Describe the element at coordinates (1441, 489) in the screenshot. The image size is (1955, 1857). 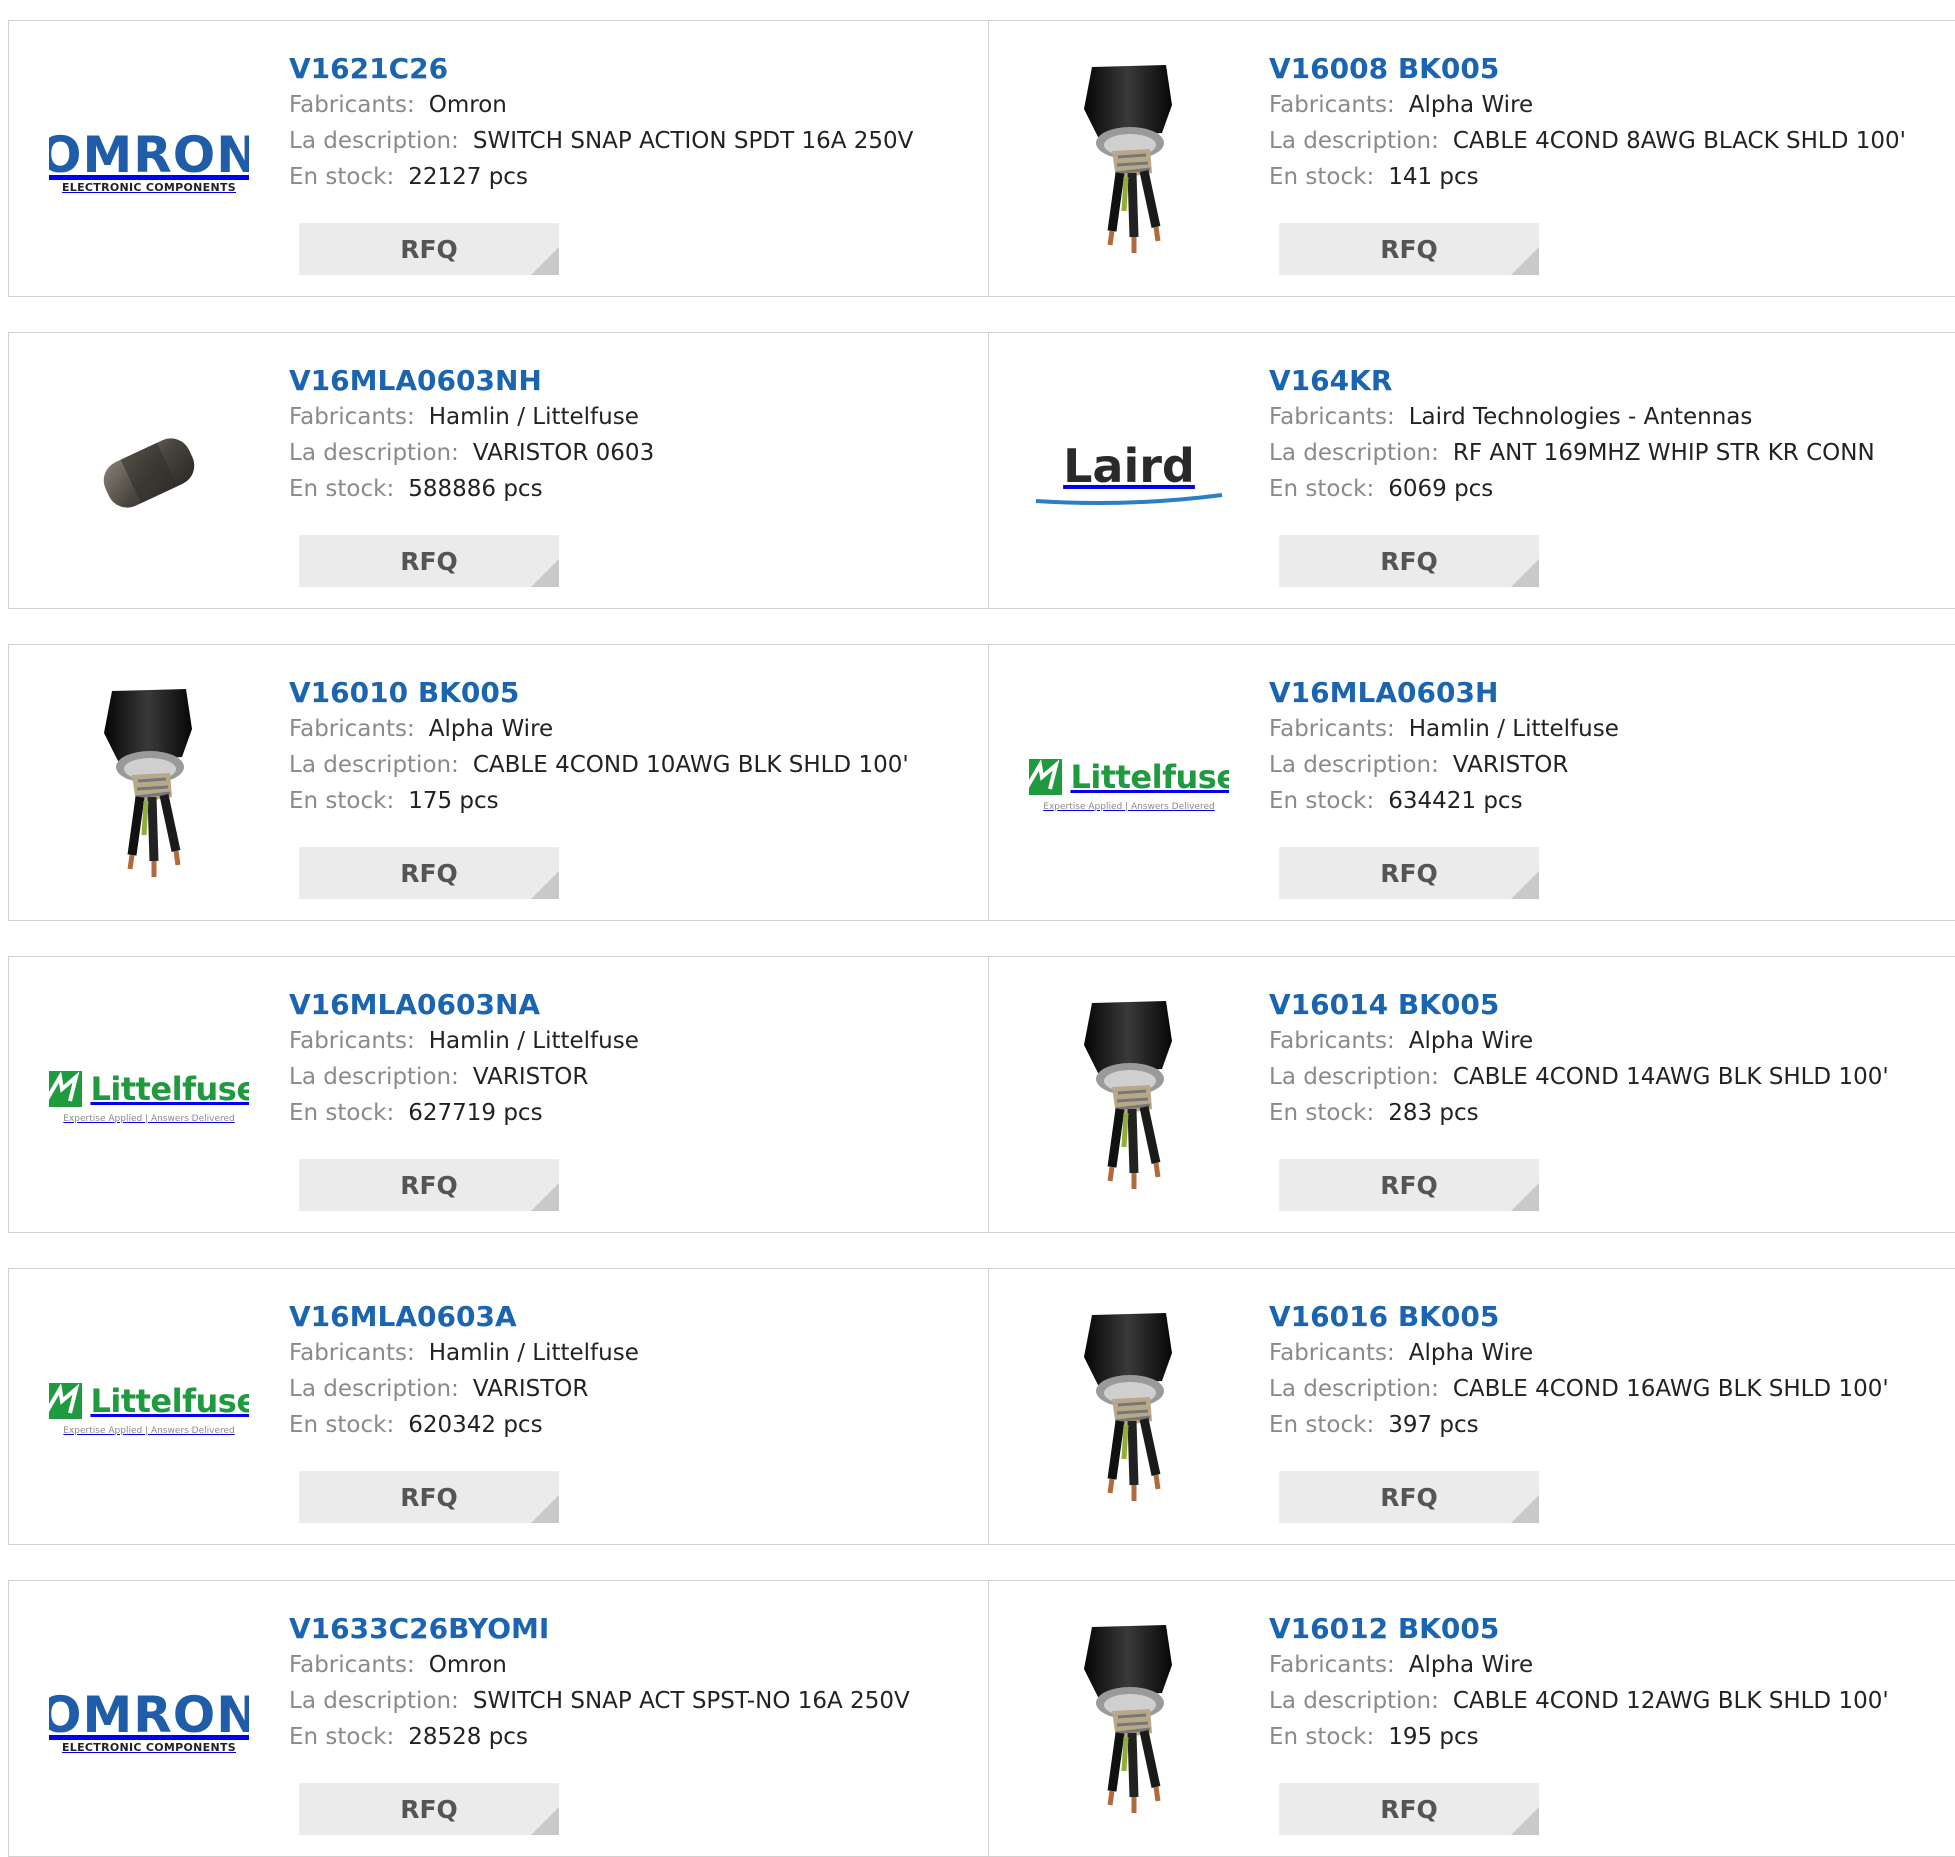
I see `stock-value: 6069 pcs` at that location.